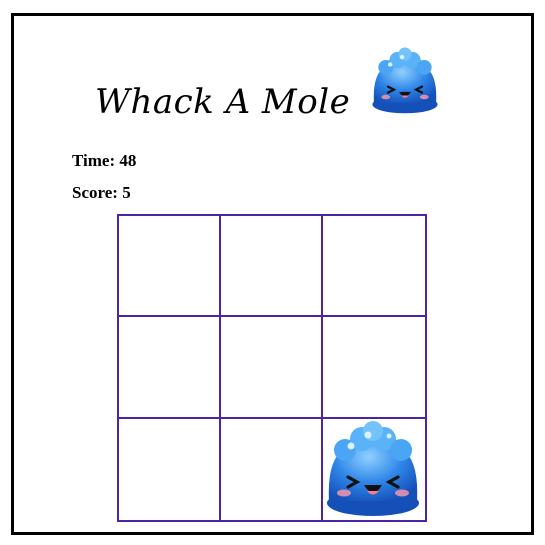 This screenshot has height=545, width=545. I want to click on board-cell-r1-c3, so click(374, 267).